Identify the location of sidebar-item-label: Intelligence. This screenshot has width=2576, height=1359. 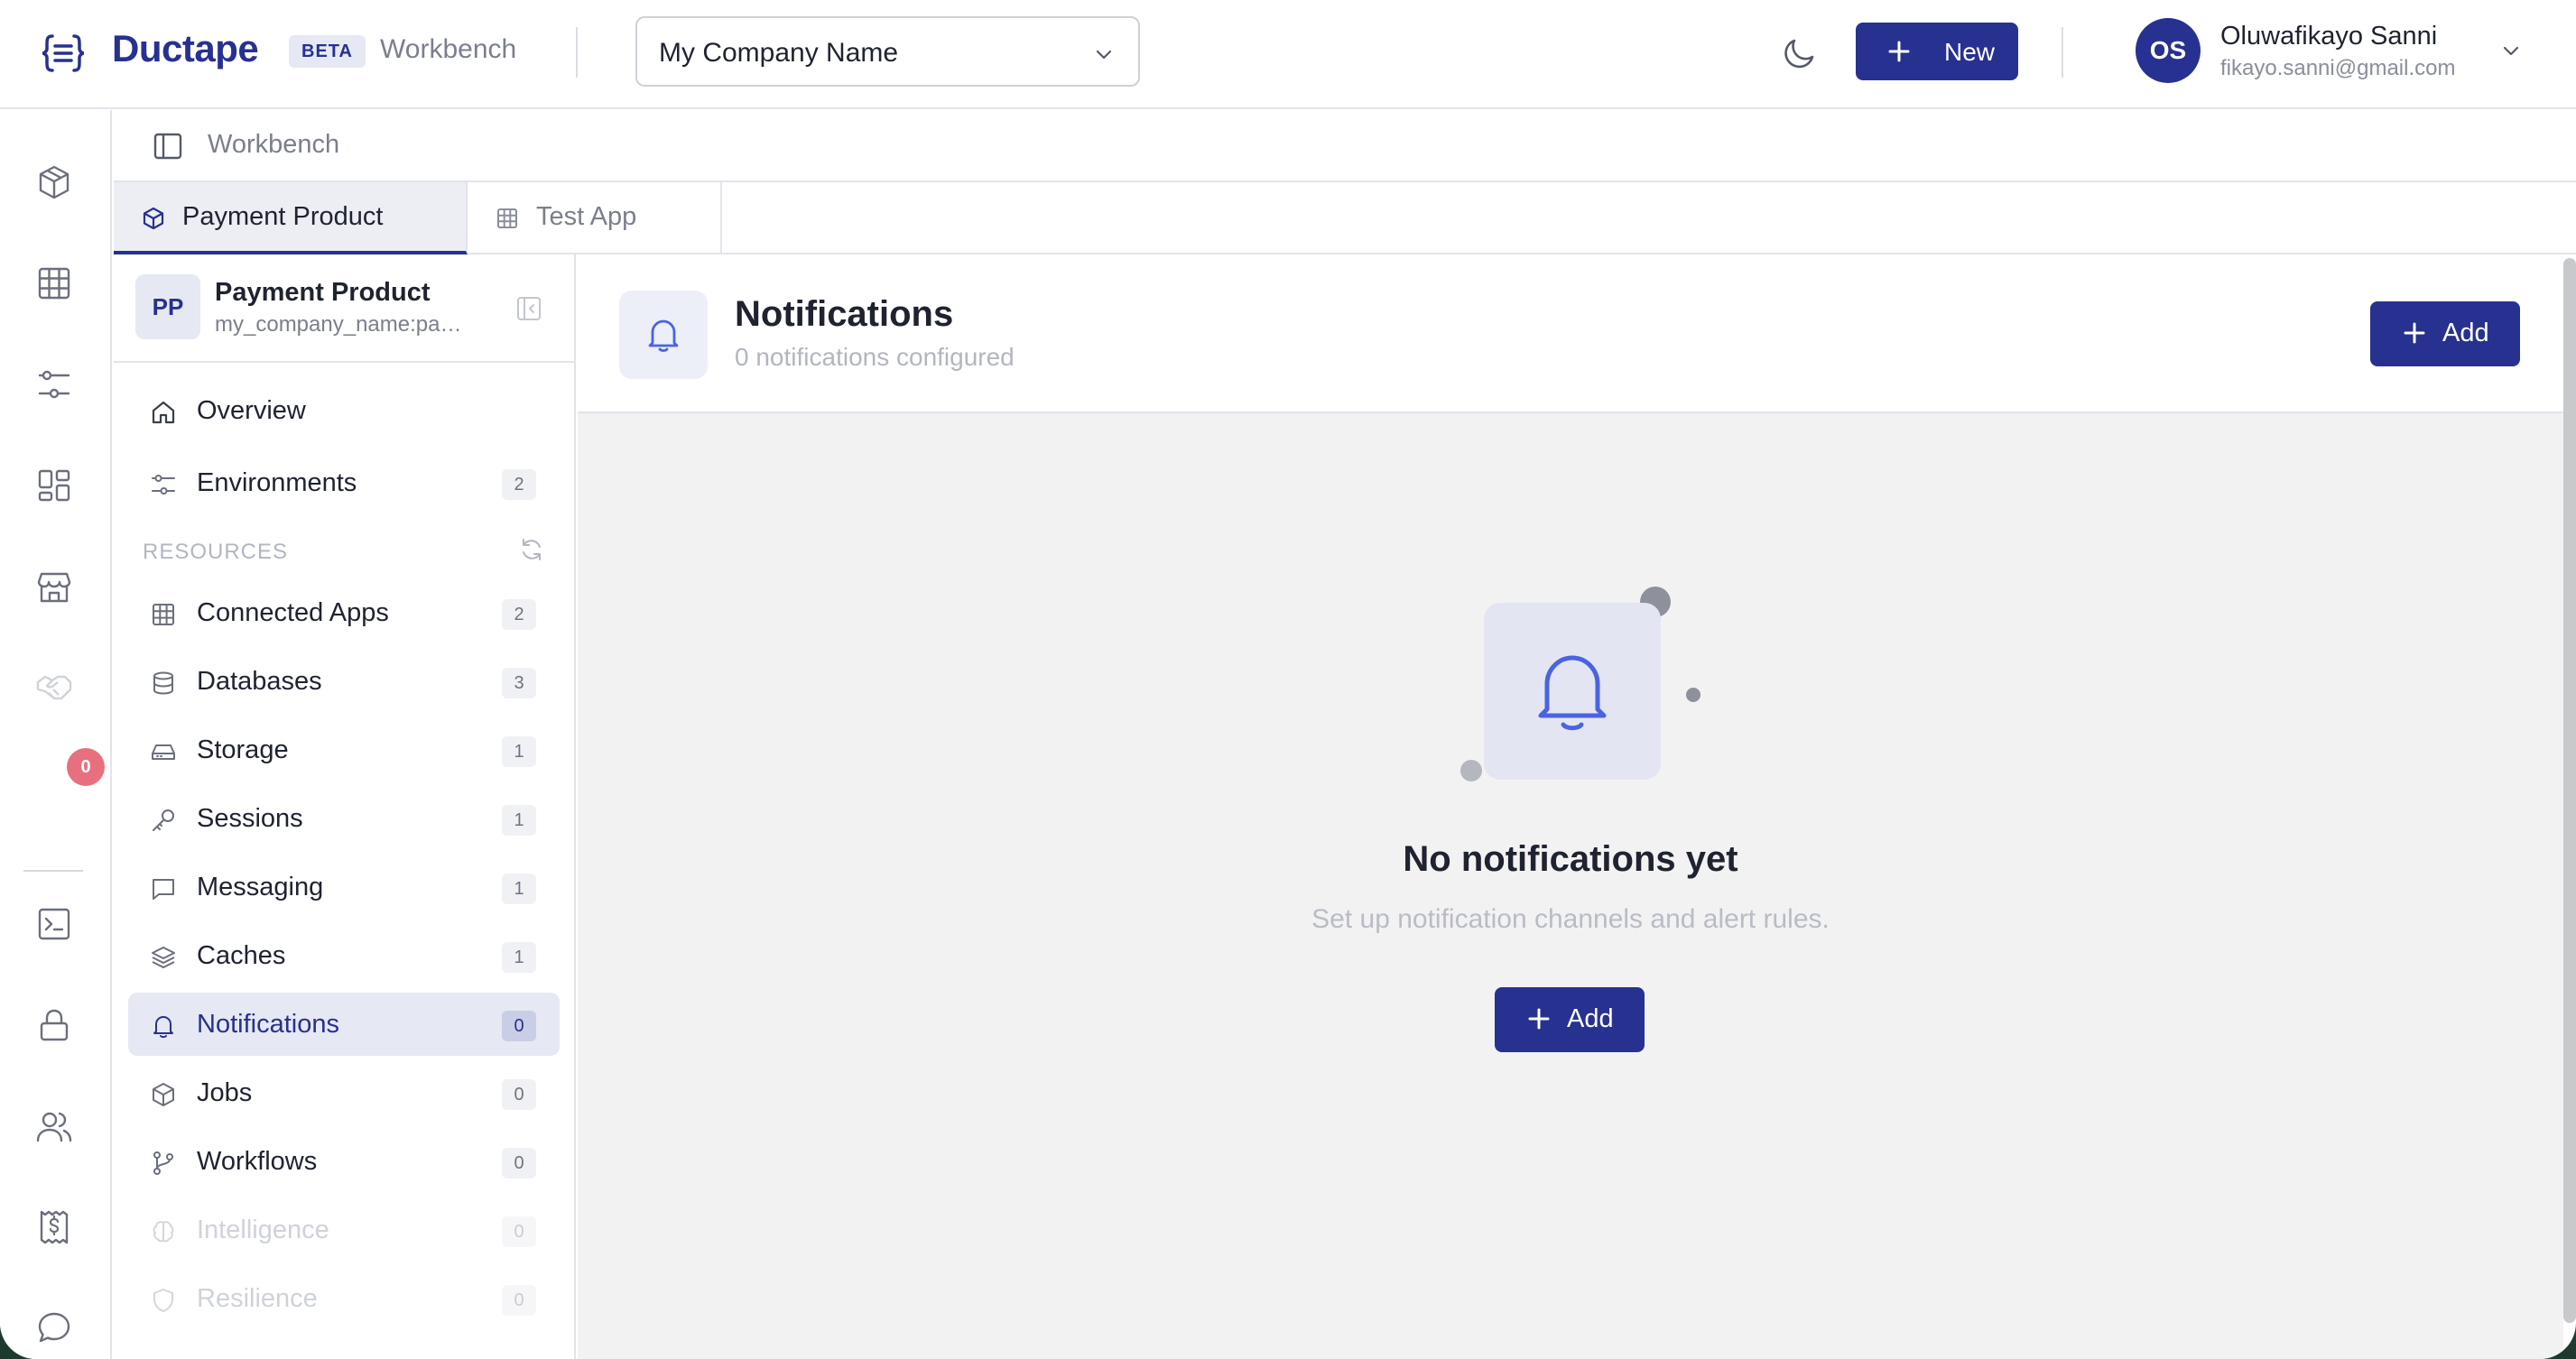
(263, 1230).